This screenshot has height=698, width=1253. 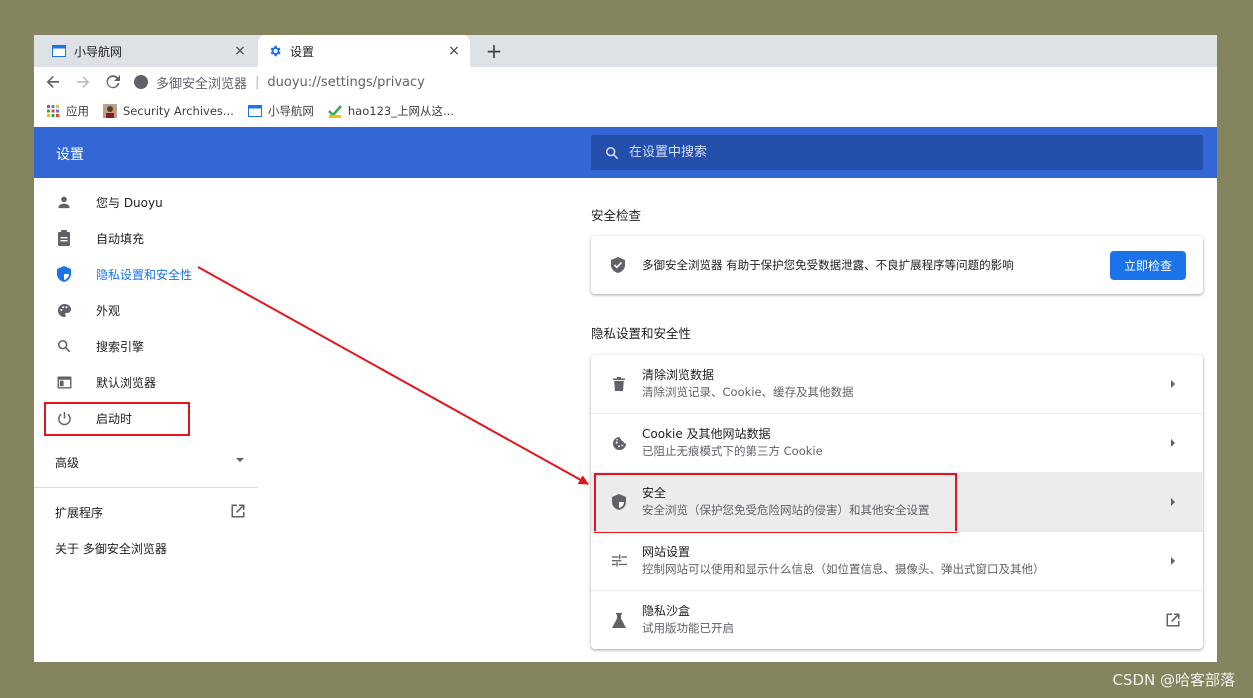 I want to click on sidebar-item-search-engine: 搜索引擎, so click(x=146, y=346).